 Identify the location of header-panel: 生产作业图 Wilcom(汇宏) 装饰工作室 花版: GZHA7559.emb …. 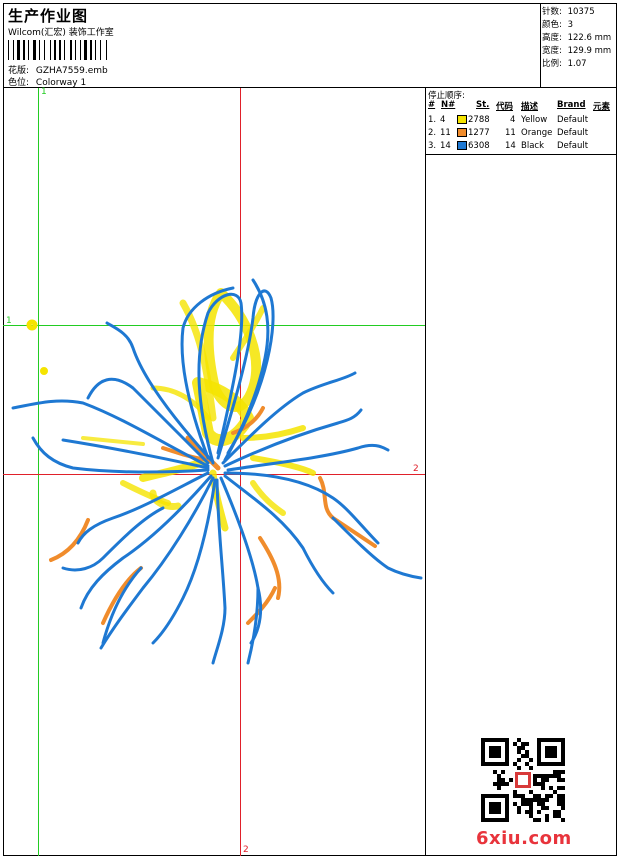
(272, 45).